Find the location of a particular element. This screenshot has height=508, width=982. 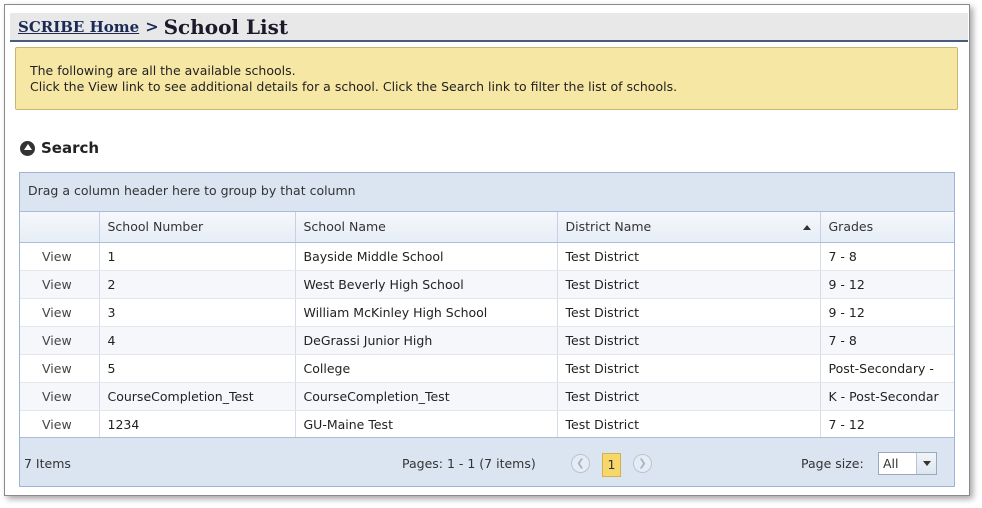

item-count: 7 Items is located at coordinates (47, 463).